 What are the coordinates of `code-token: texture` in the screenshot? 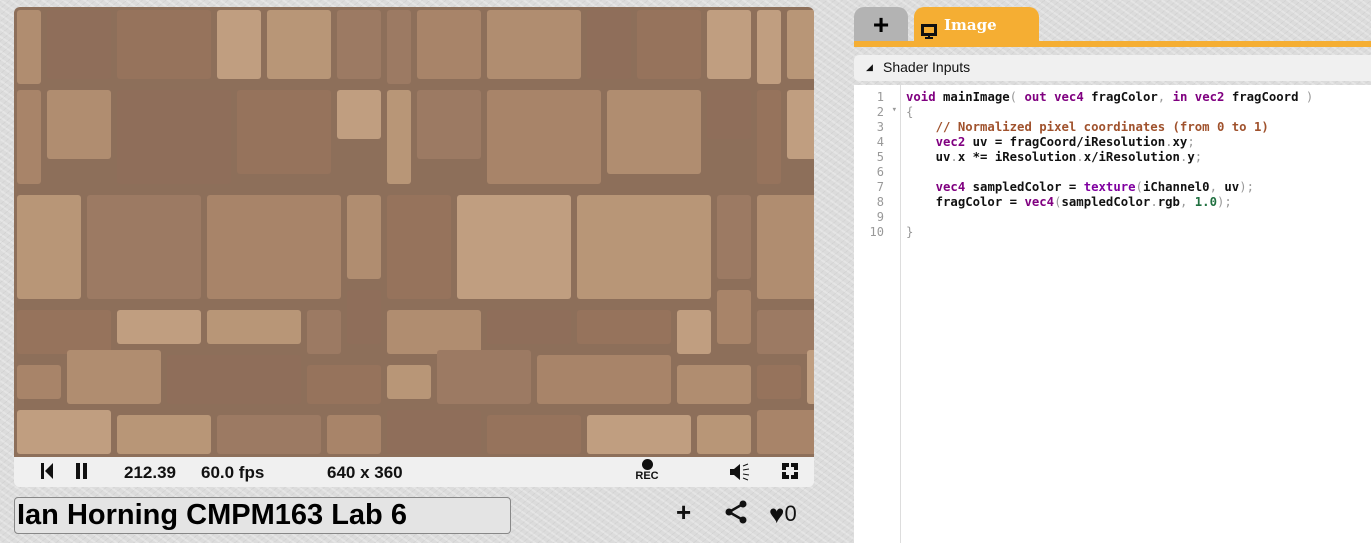 It's located at (1109, 187).